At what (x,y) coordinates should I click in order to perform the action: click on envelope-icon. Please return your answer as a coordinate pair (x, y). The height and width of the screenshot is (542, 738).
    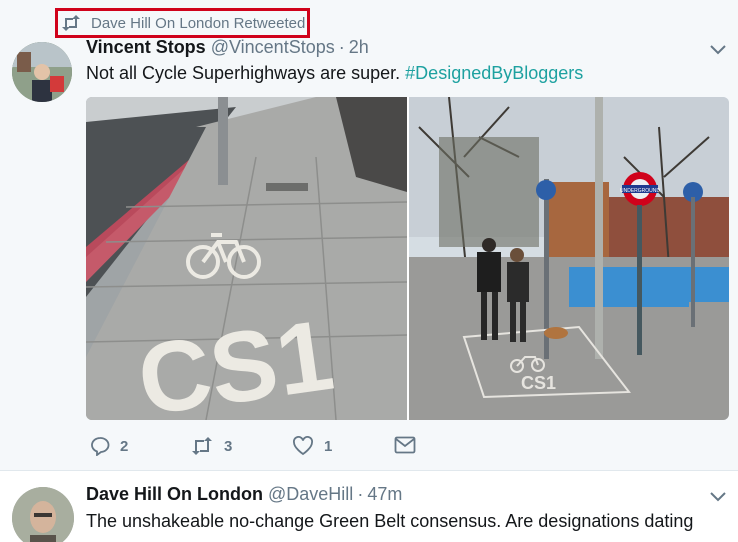
    Looking at the image, I should click on (405, 445).